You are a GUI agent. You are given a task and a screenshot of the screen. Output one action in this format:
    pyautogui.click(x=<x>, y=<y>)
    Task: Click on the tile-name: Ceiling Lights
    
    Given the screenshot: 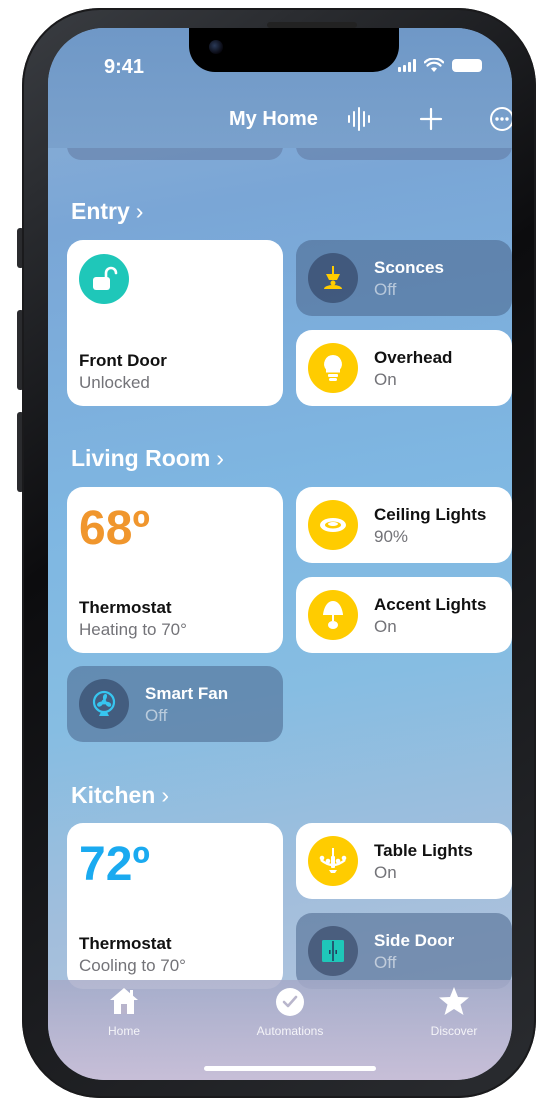 What is the action you would take?
    pyautogui.click(x=430, y=514)
    